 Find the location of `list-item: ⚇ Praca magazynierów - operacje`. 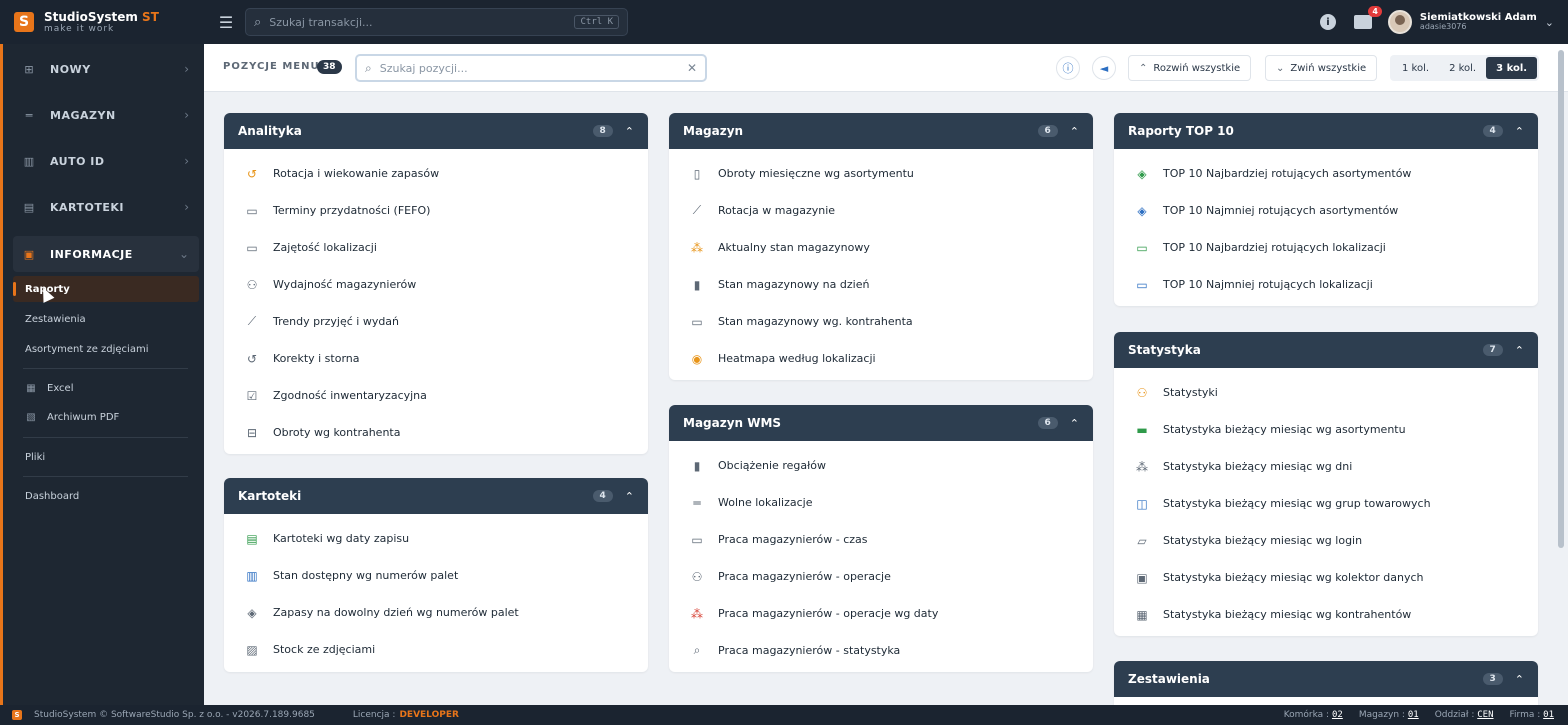

list-item: ⚇ Praca magazynierów - operacje is located at coordinates (881, 576).